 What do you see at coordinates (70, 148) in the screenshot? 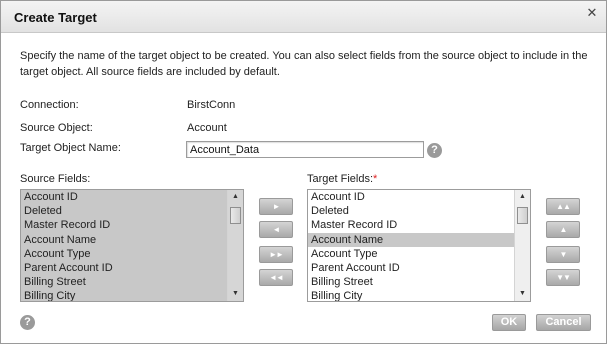
I see `target-object-name-label: Target Object Name:` at bounding box center [70, 148].